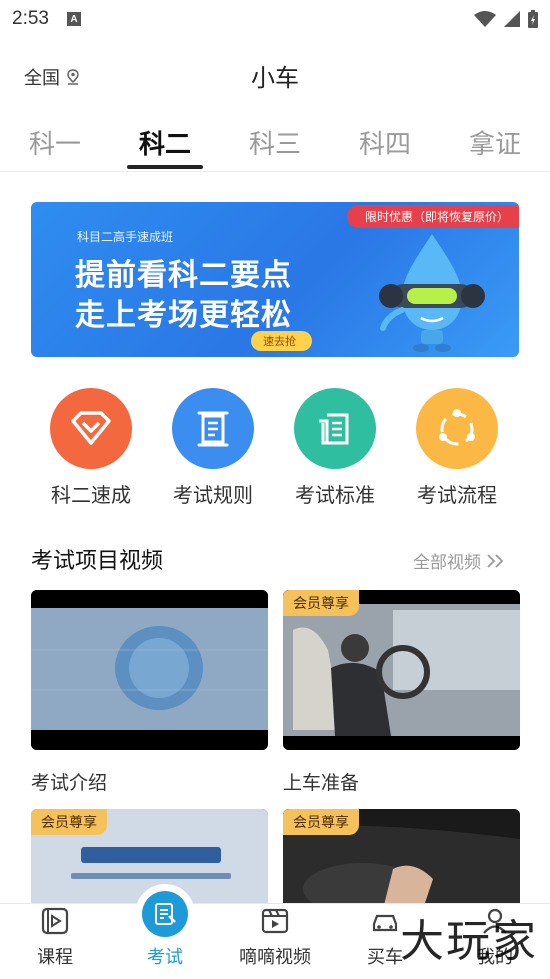 Image resolution: width=550 pixels, height=979 pixels. I want to click on nav-label: 嘀嘀视频, so click(275, 957).